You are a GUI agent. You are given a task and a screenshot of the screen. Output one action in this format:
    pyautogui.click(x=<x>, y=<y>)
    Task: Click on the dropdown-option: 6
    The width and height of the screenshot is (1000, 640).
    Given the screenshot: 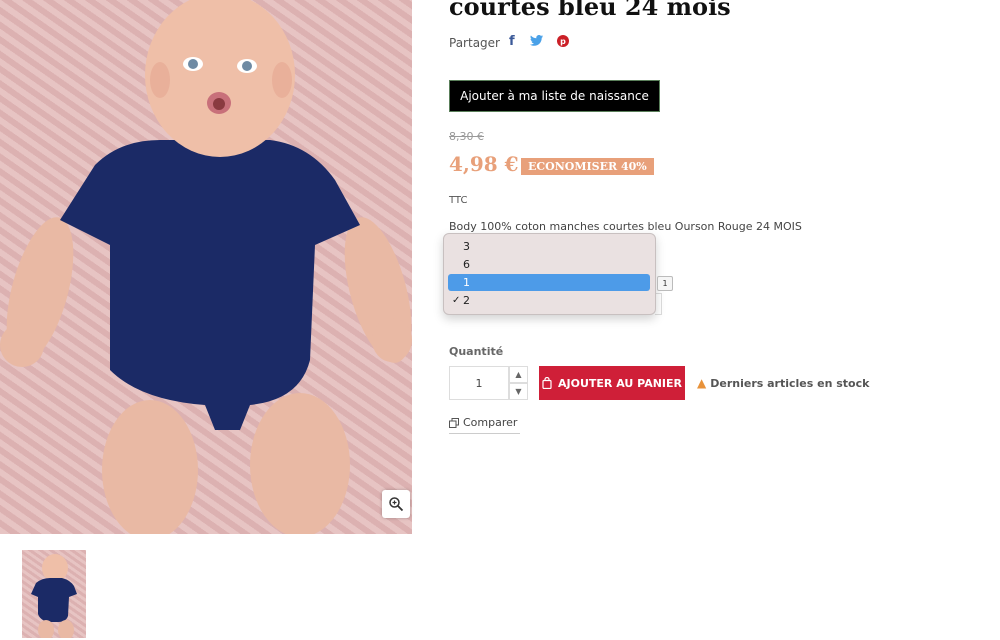 What is the action you would take?
    pyautogui.click(x=549, y=264)
    